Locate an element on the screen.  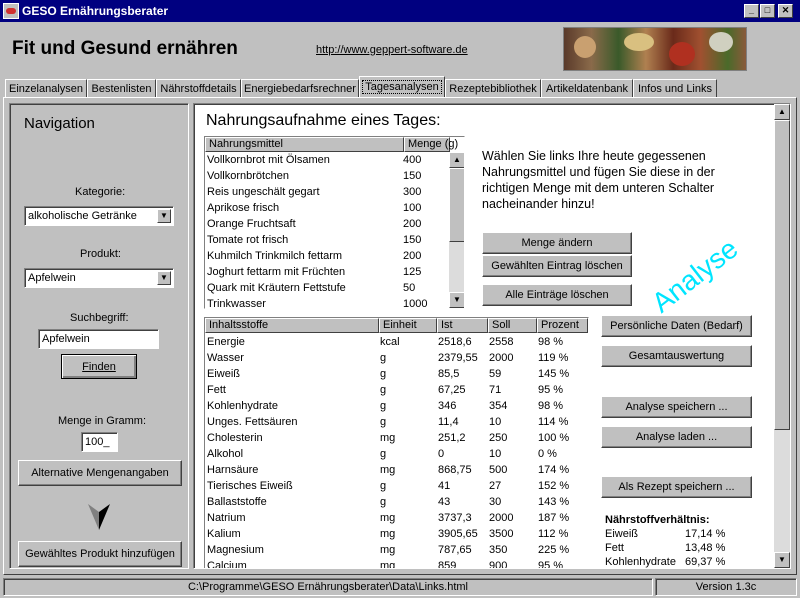
maximize-button: □ is located at coordinates (767, 11).